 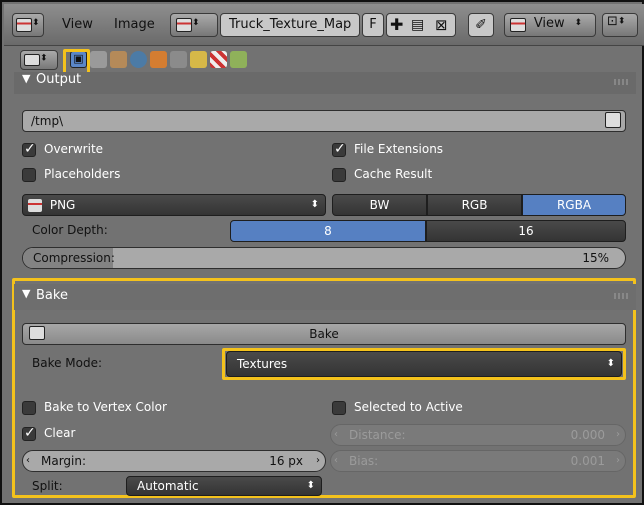 I want to click on split-value: Automatic, so click(x=168, y=486).